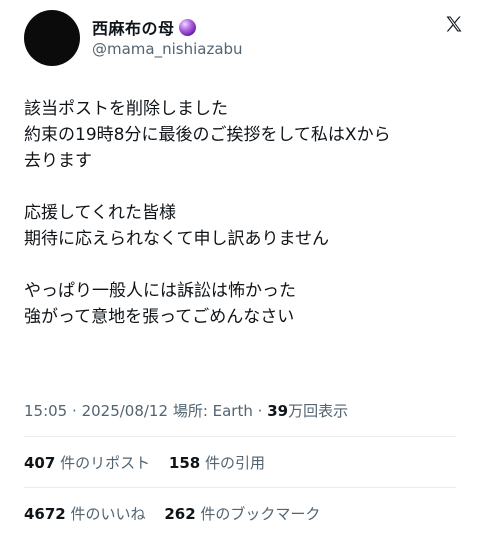  What do you see at coordinates (151, 462) in the screenshot?
I see `stats-row-reposts: 407 件のリポスト 158 件の引用` at bounding box center [151, 462].